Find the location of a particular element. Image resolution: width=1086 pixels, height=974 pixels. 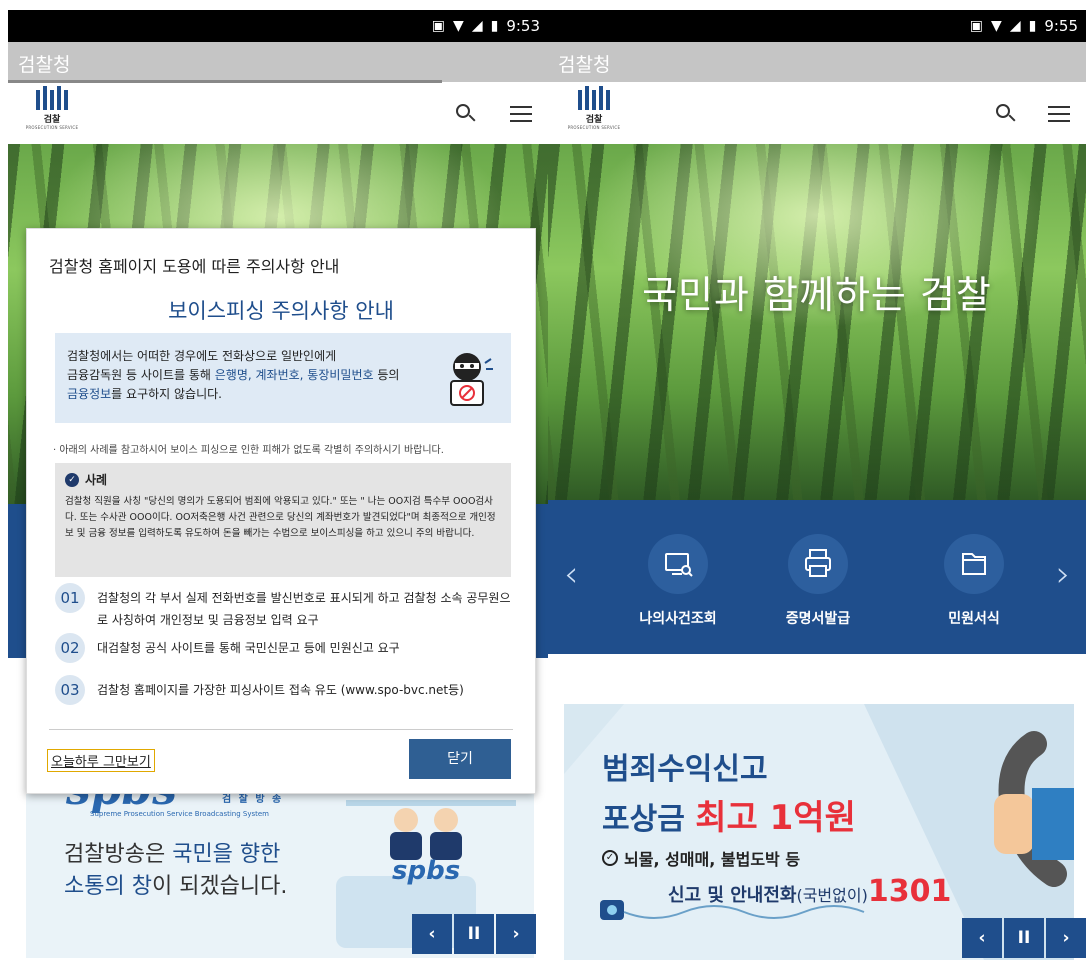

banner-line1: 범죄수익신고 is located at coordinates (685, 769).